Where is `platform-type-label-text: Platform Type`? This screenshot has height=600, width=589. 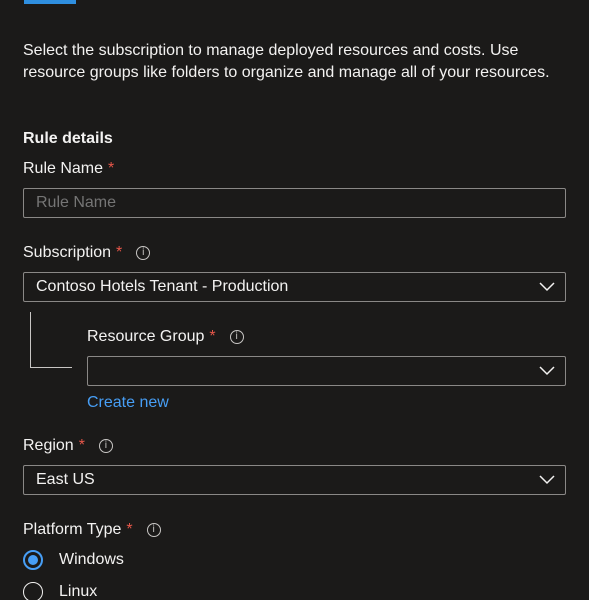
platform-type-label-text: Platform Type is located at coordinates (72, 529).